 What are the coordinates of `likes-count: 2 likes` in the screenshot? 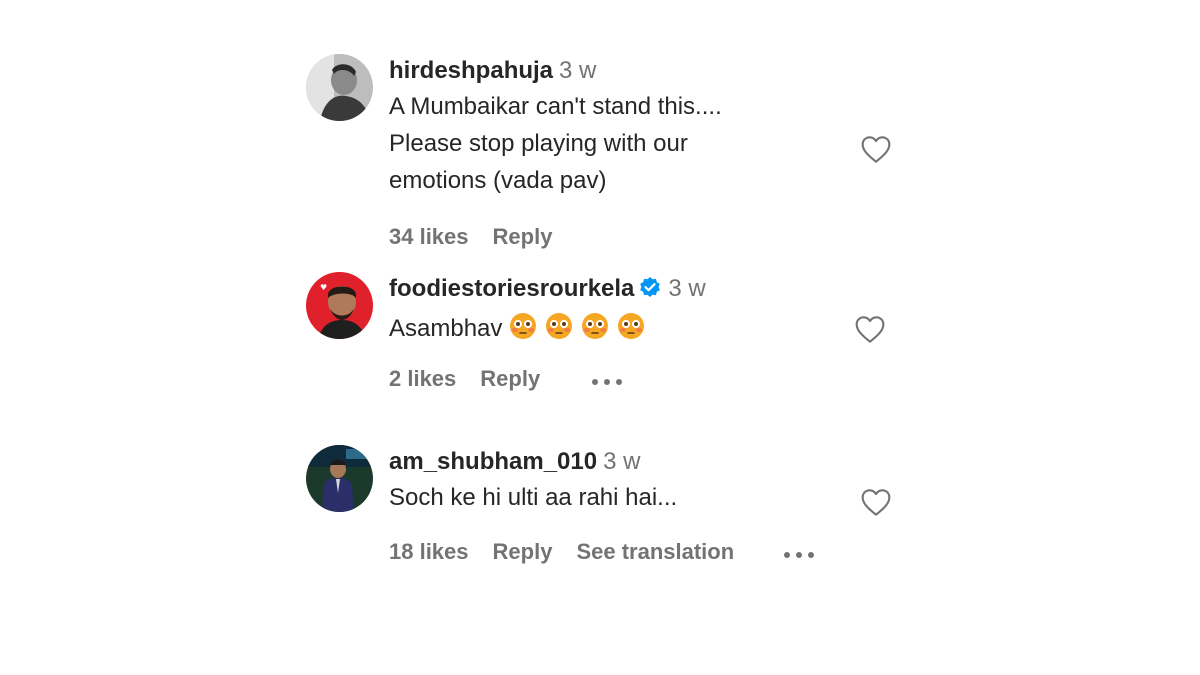 It's located at (422, 379).